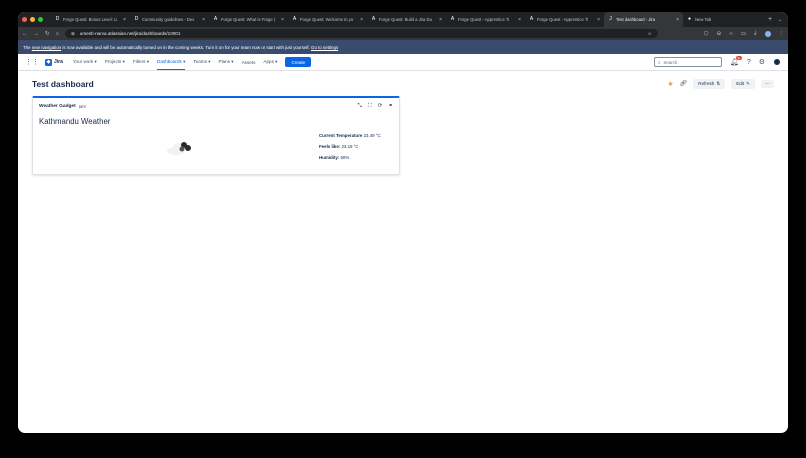 The image size is (806, 458). Describe the element at coordinates (63, 83) in the screenshot. I see `page-title: Test dashboard` at that location.